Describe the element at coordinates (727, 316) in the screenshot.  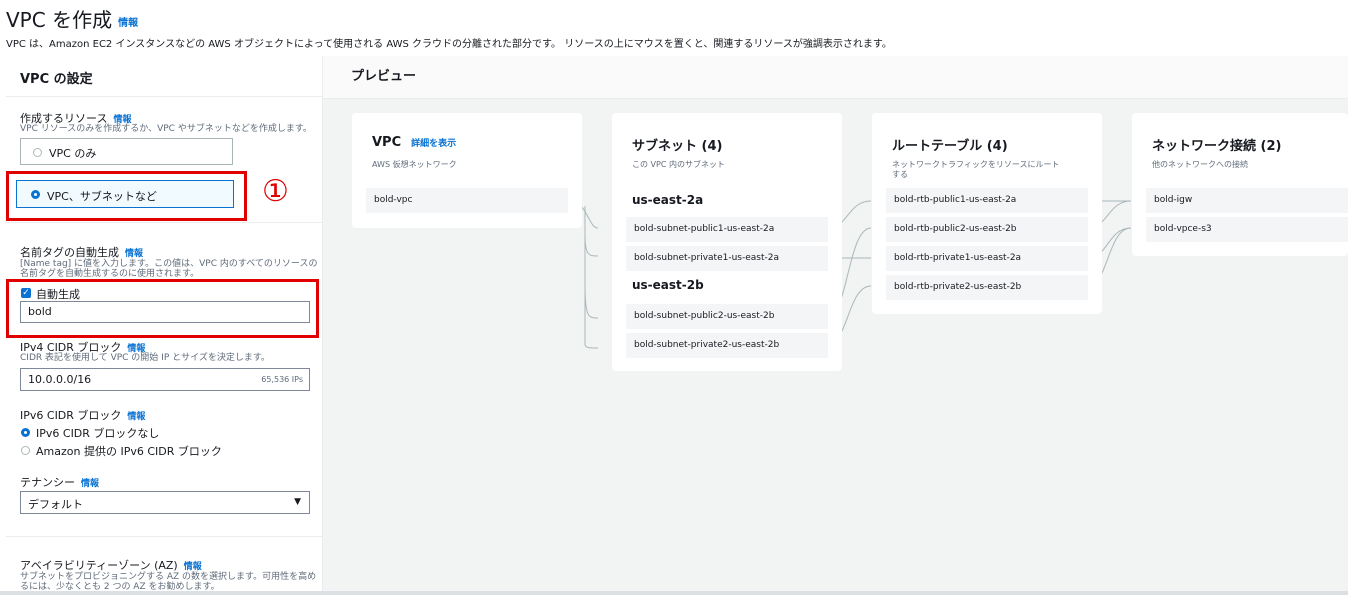
I see `subnet-chip: bold-subnet-public2-us-east-2b` at that location.